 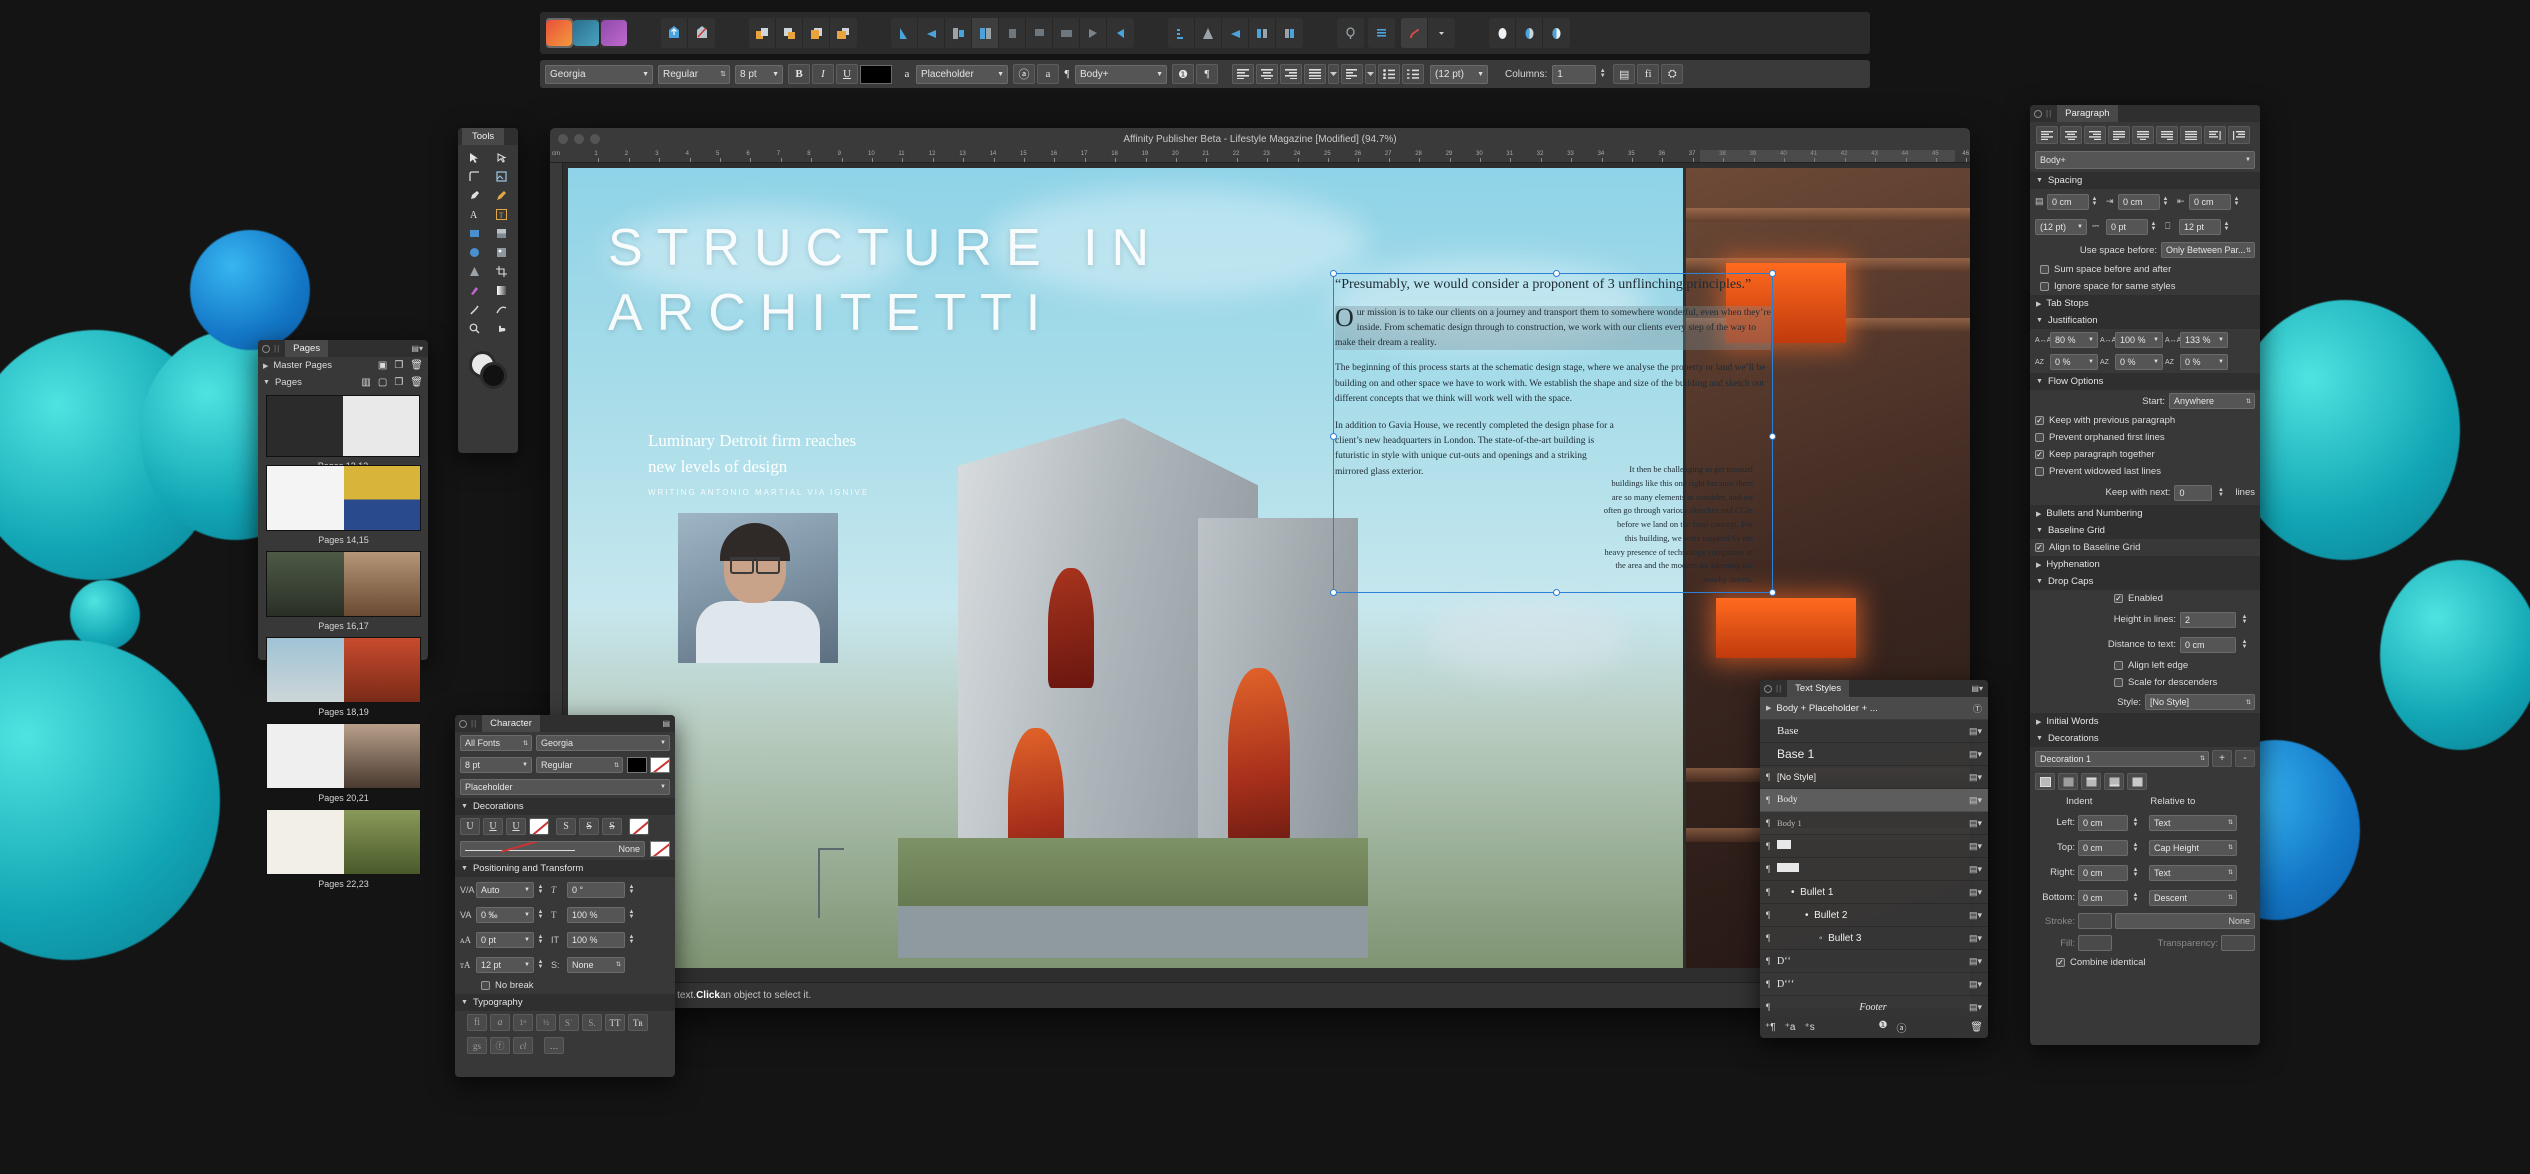 I want to click on snapping-icon, so click(x=1414, y=33).